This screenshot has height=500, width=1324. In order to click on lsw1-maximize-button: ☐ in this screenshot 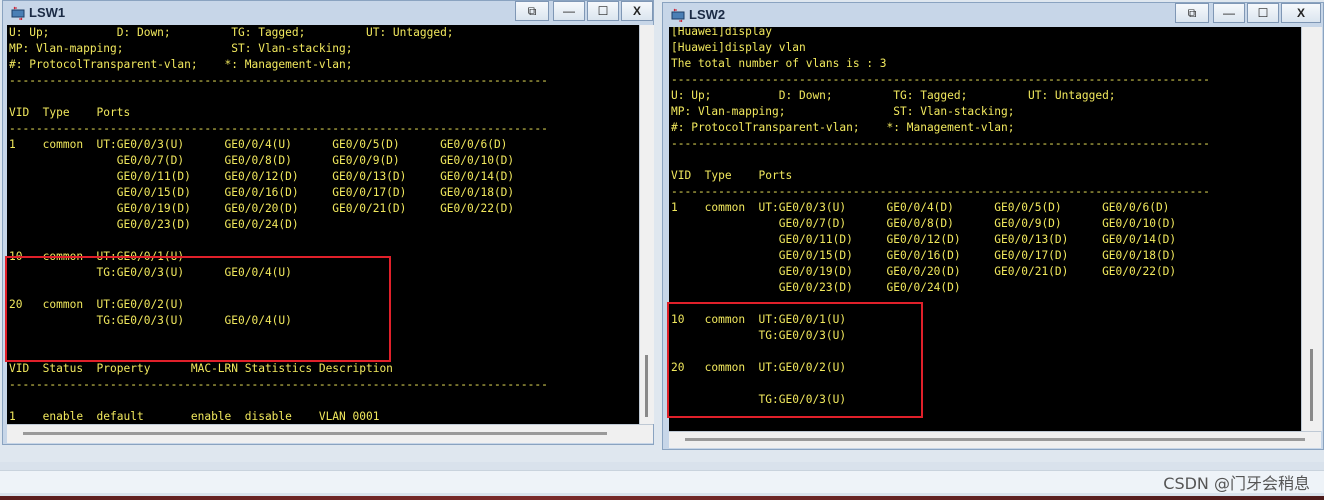, I will do `click(603, 11)`.